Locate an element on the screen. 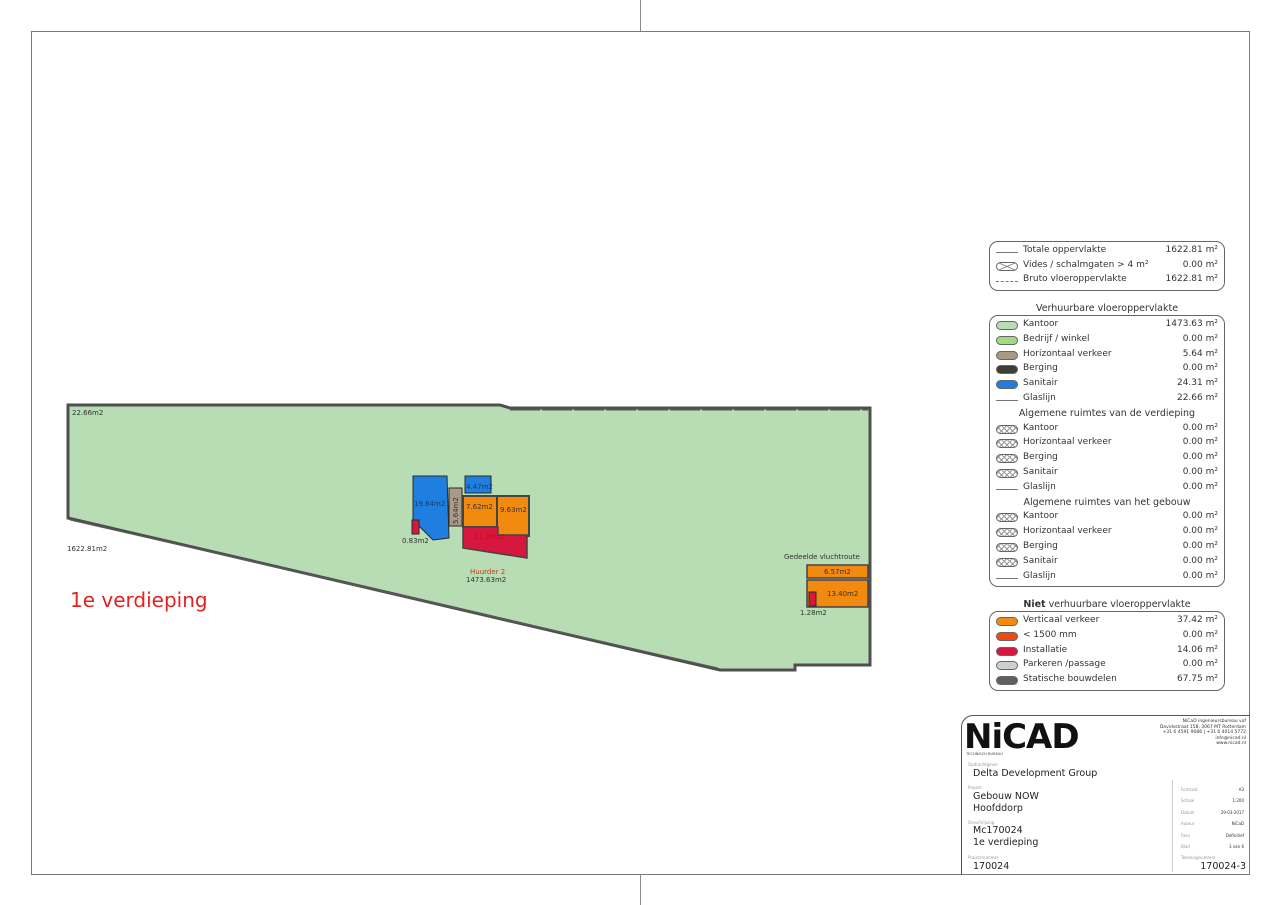 The width and height of the screenshot is (1280, 905). title-block-divider is located at coordinates (1172, 826).